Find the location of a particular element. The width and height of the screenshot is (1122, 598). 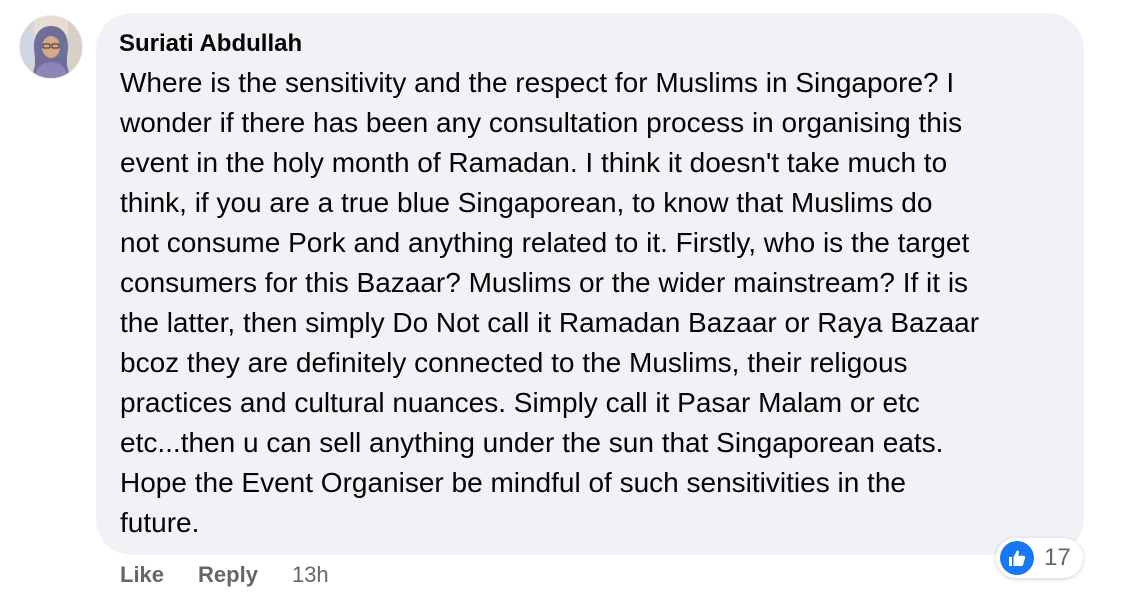

avatar is located at coordinates (51, 47).